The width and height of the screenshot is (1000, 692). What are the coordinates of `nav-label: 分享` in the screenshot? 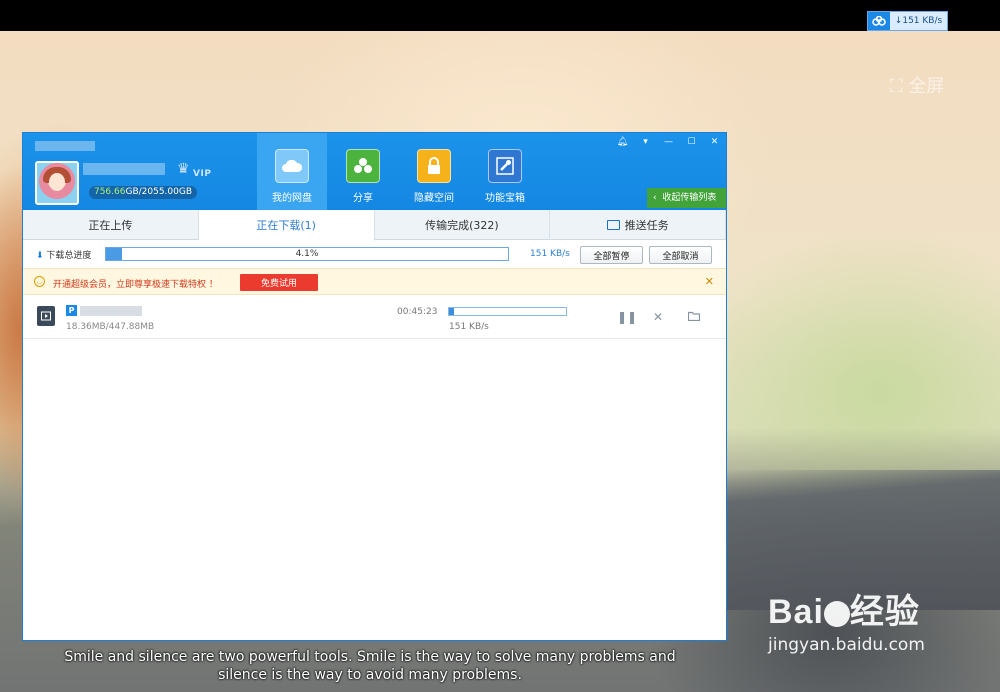 It's located at (363, 198).